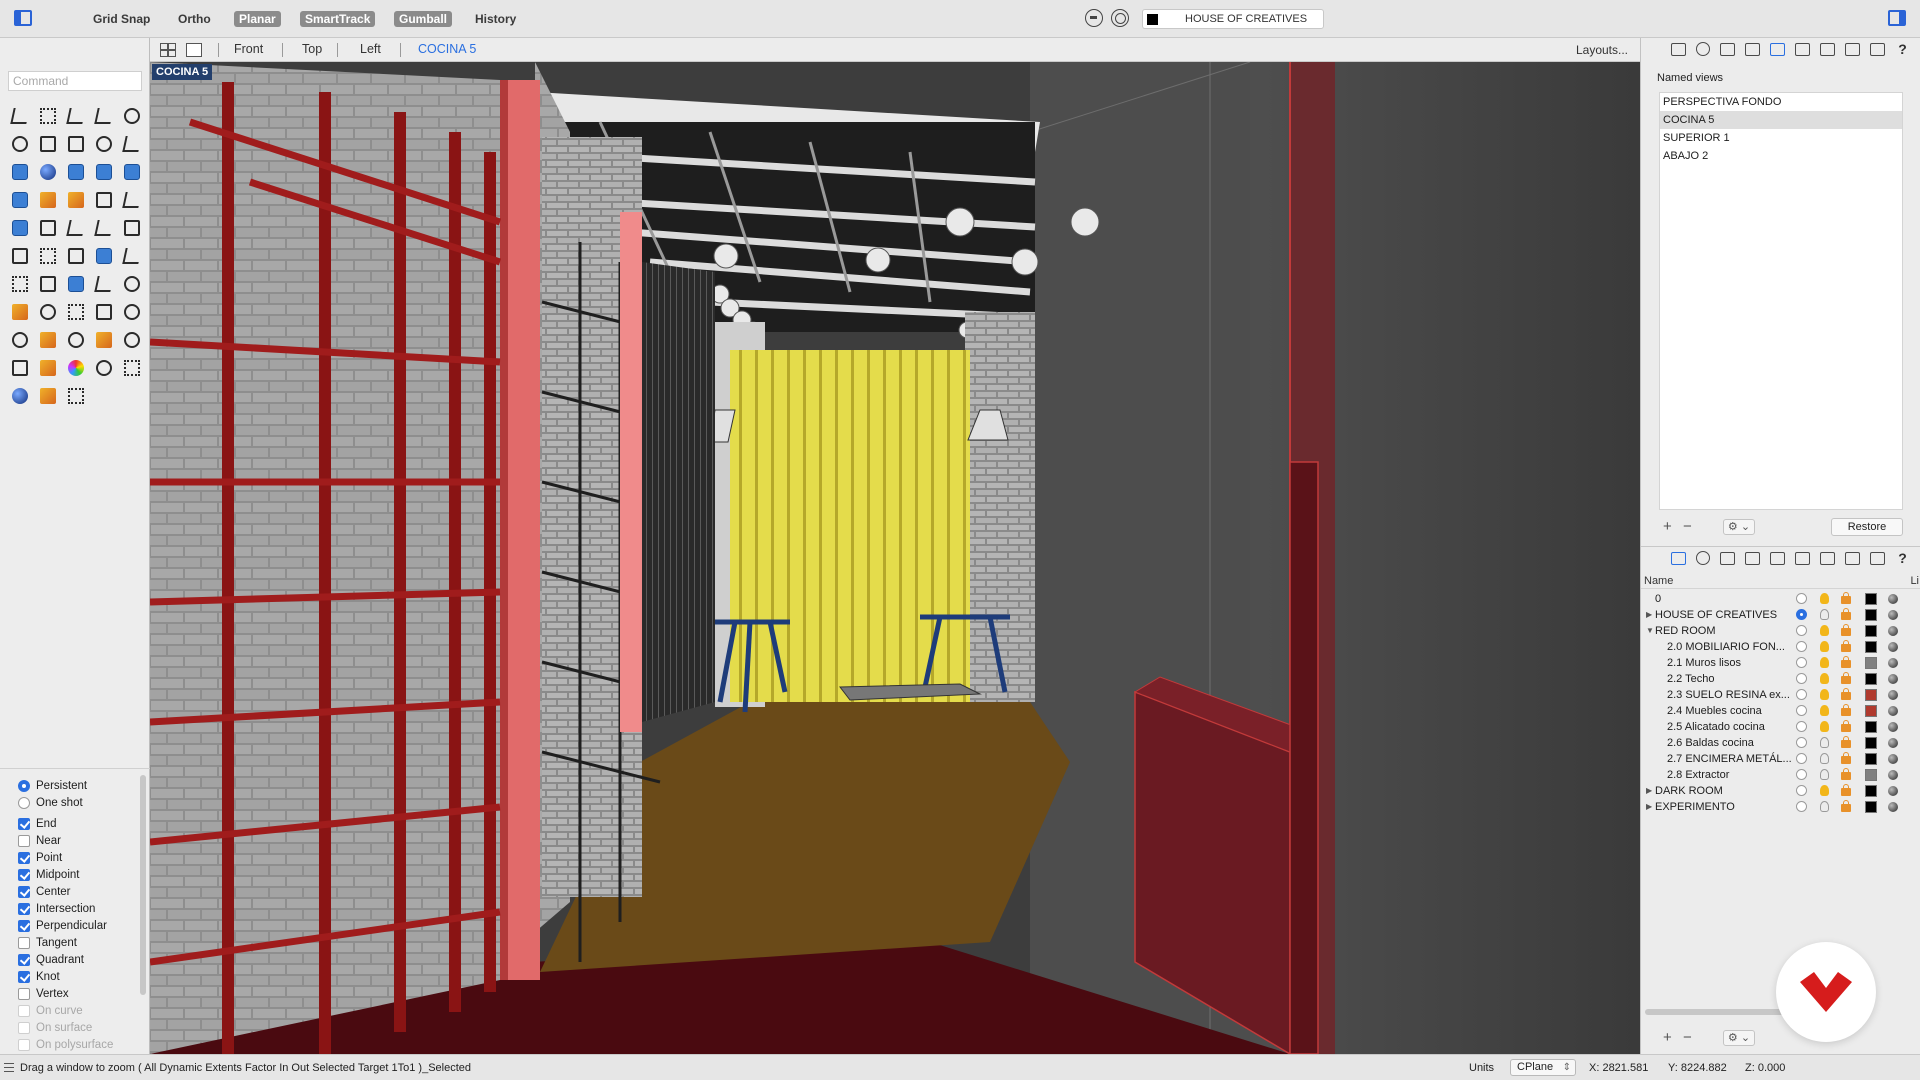  What do you see at coordinates (104, 312) in the screenshot?
I see `zoom-extents-icon` at bounding box center [104, 312].